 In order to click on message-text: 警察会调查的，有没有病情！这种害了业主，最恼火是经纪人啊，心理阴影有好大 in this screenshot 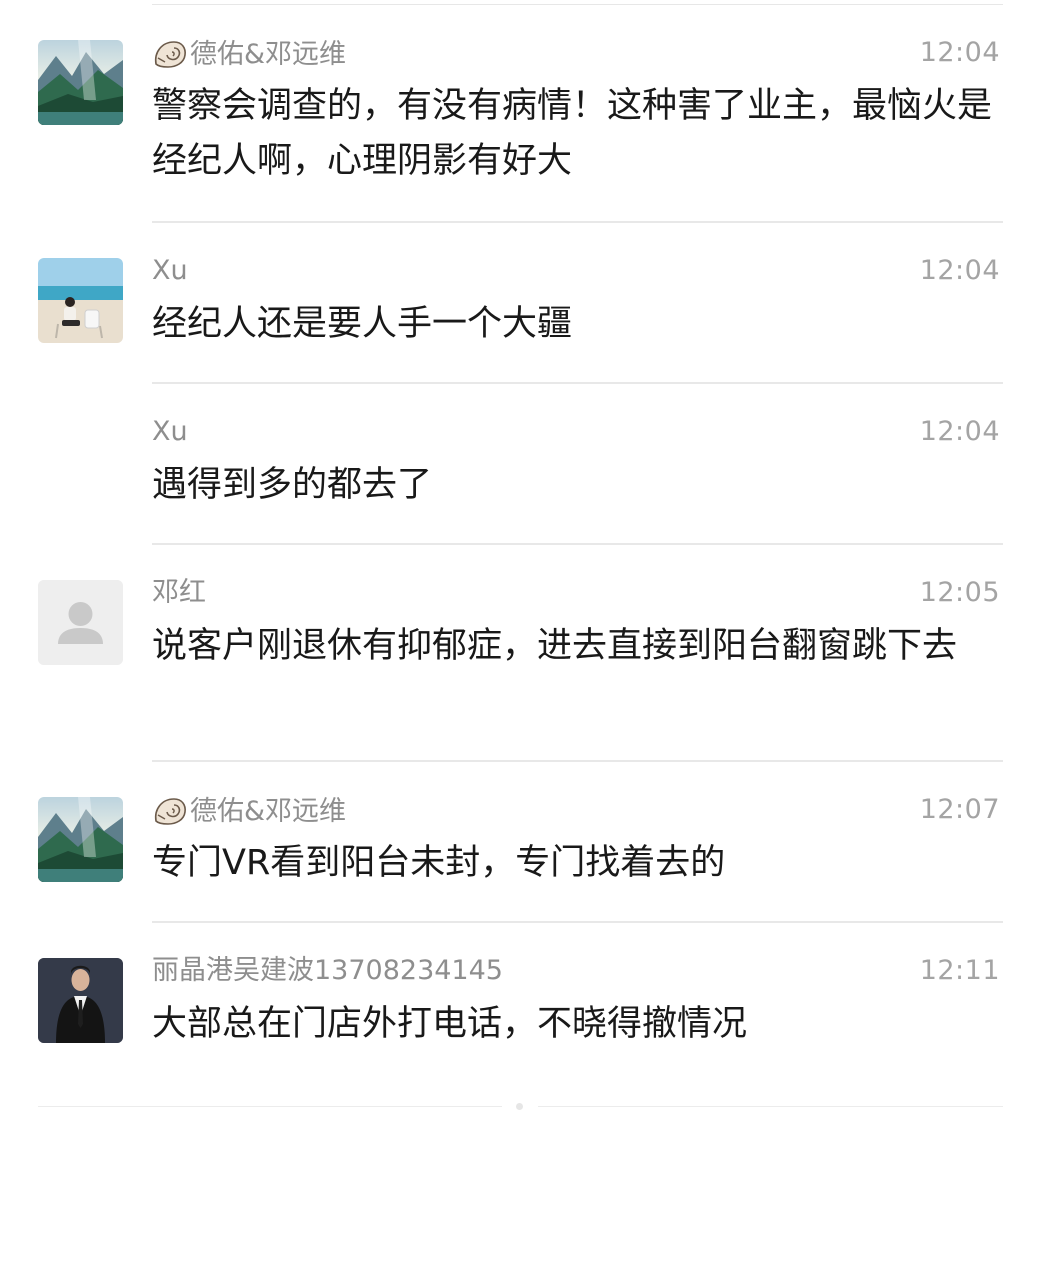, I will do `click(572, 133)`.